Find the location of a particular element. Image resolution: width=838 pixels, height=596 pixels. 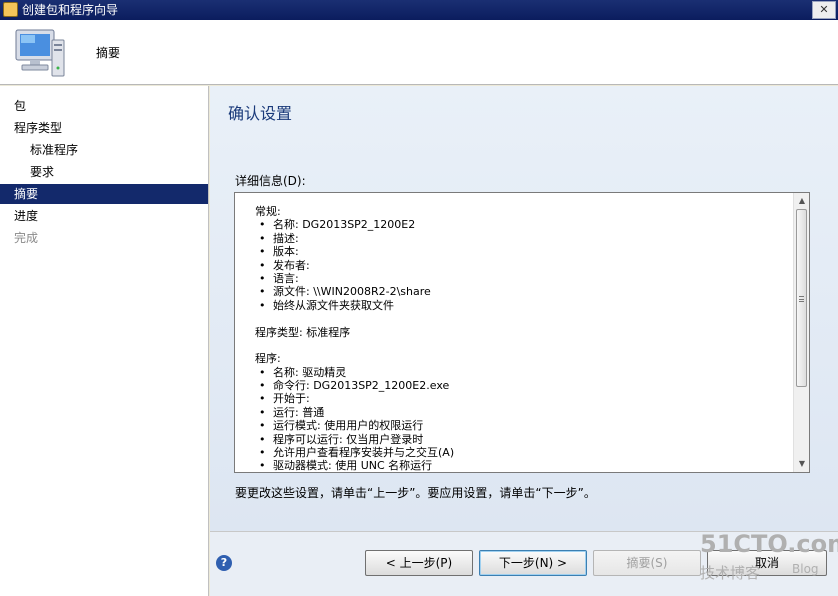

next-button: 下一步(N) > is located at coordinates (533, 563).